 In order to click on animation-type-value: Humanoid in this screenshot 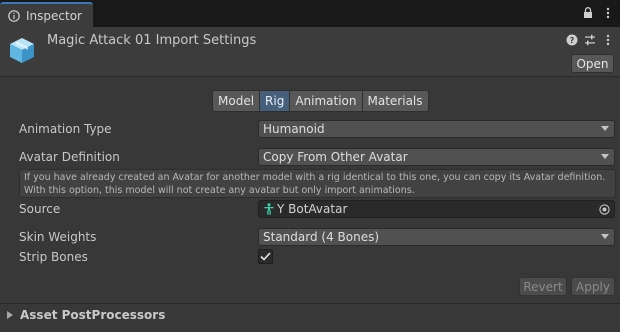, I will do `click(294, 129)`.